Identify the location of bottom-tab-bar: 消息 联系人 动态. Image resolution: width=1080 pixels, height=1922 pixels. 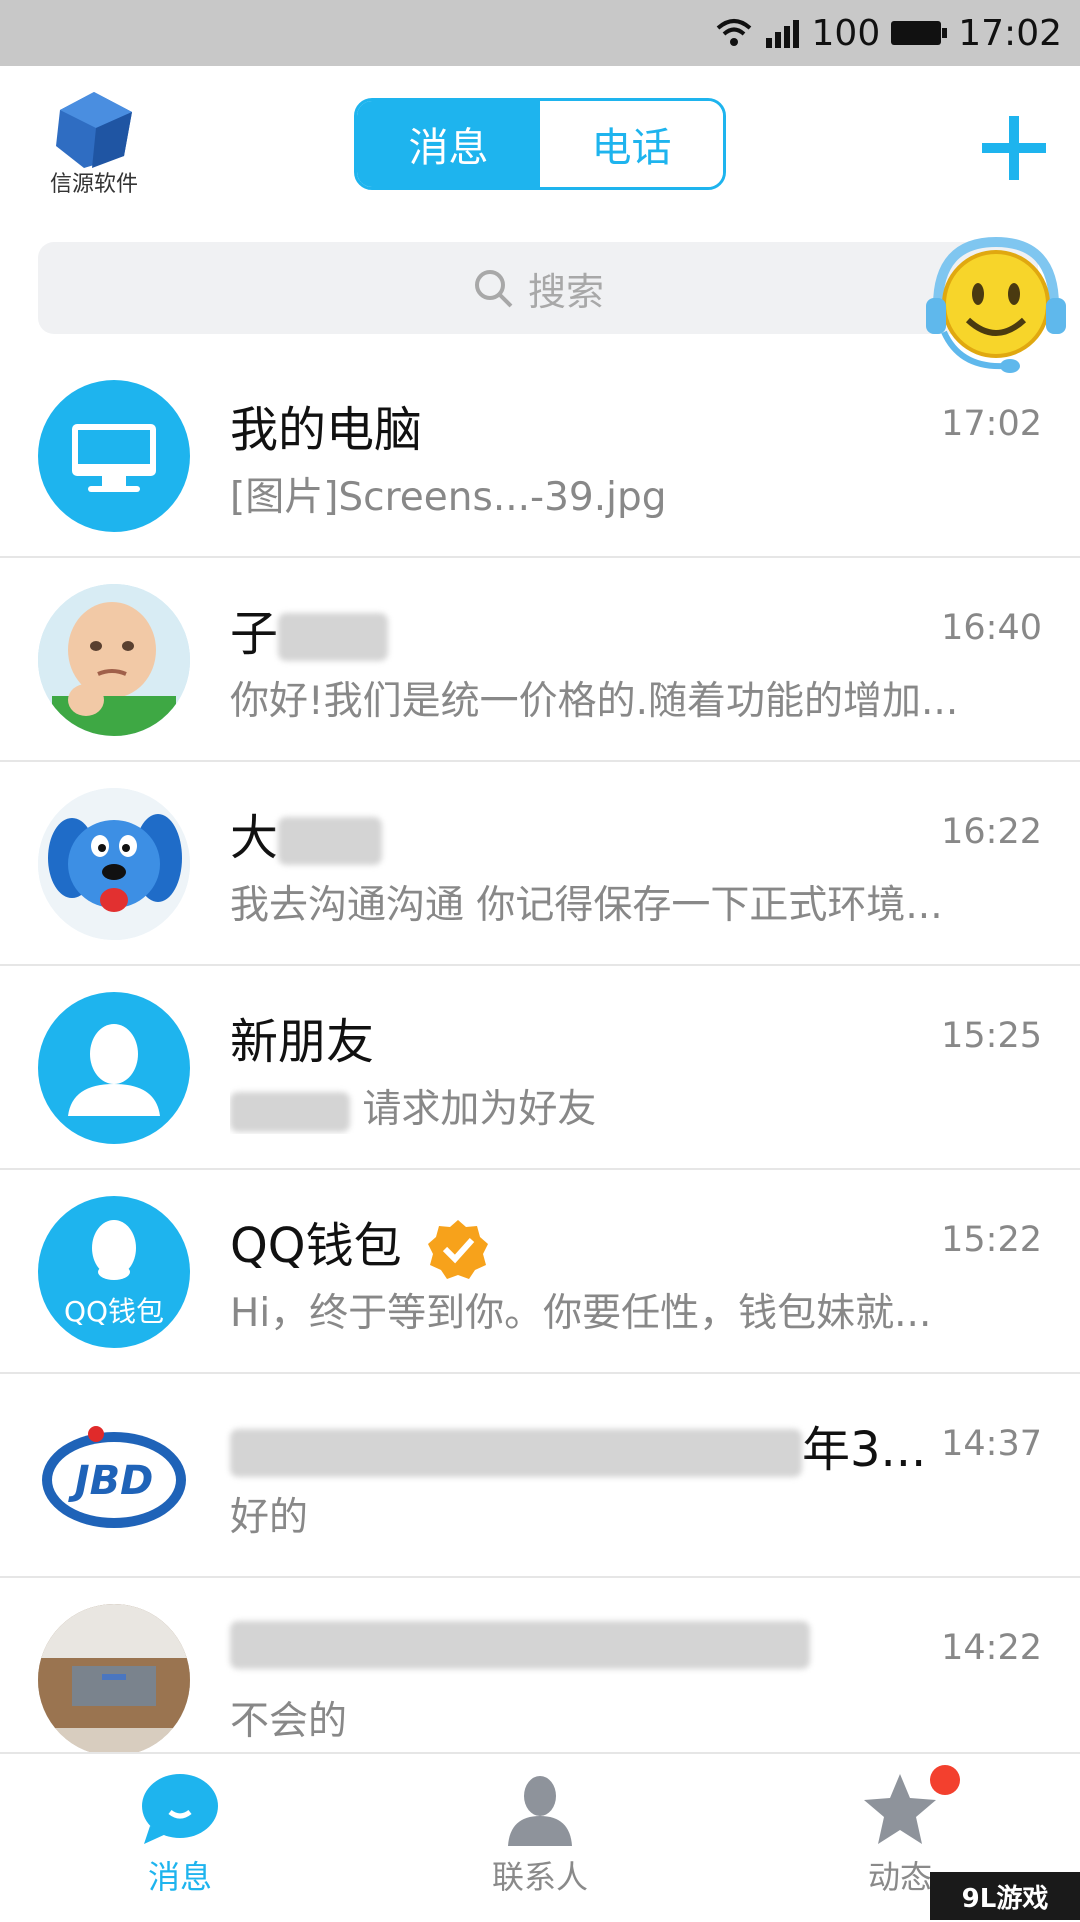
(540, 1837).